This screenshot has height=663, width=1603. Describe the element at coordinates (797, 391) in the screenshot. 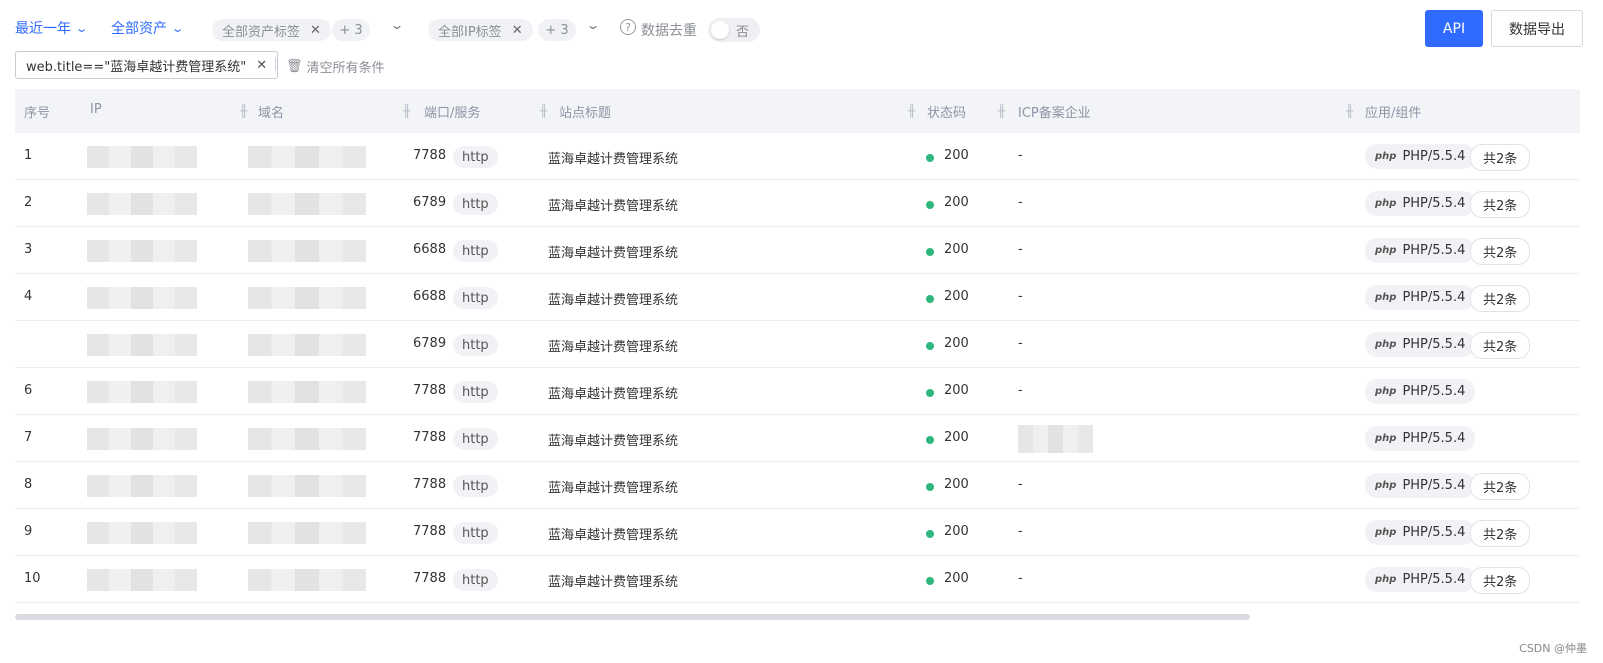

I see `table-row: 6 7788 http 蓝海卓越计费管理系统 200 - php PHP/5.5.4` at that location.